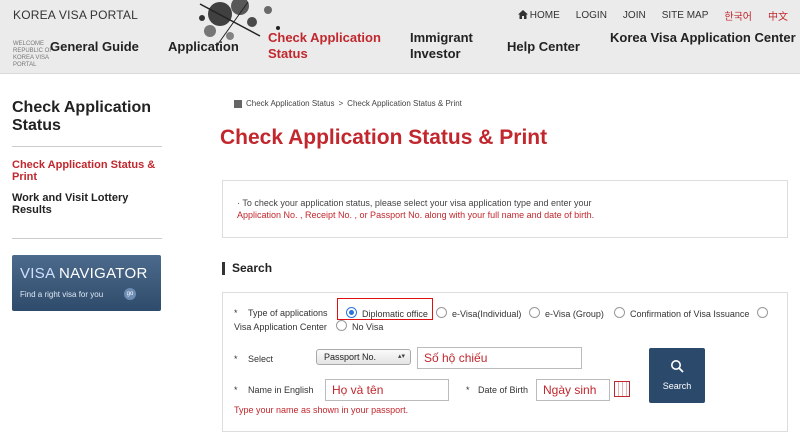 Image resolution: width=800 pixels, height=439 pixels. What do you see at coordinates (703, 38) in the screenshot?
I see `nav-visa-application-center: Korea Visa Application Center` at bounding box center [703, 38].